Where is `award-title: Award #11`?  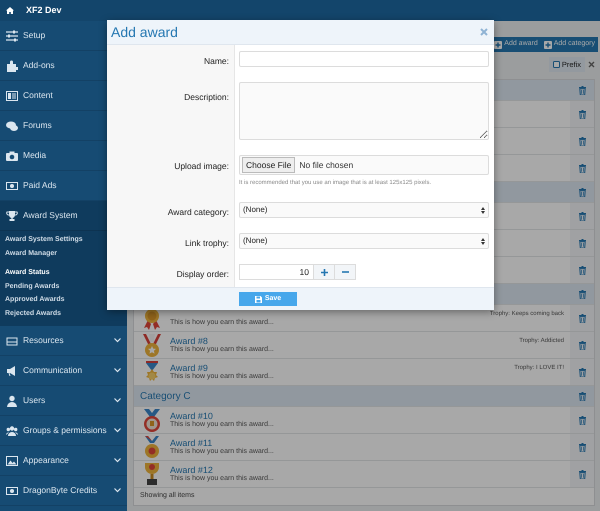 award-title: Award #11 is located at coordinates (370, 443).